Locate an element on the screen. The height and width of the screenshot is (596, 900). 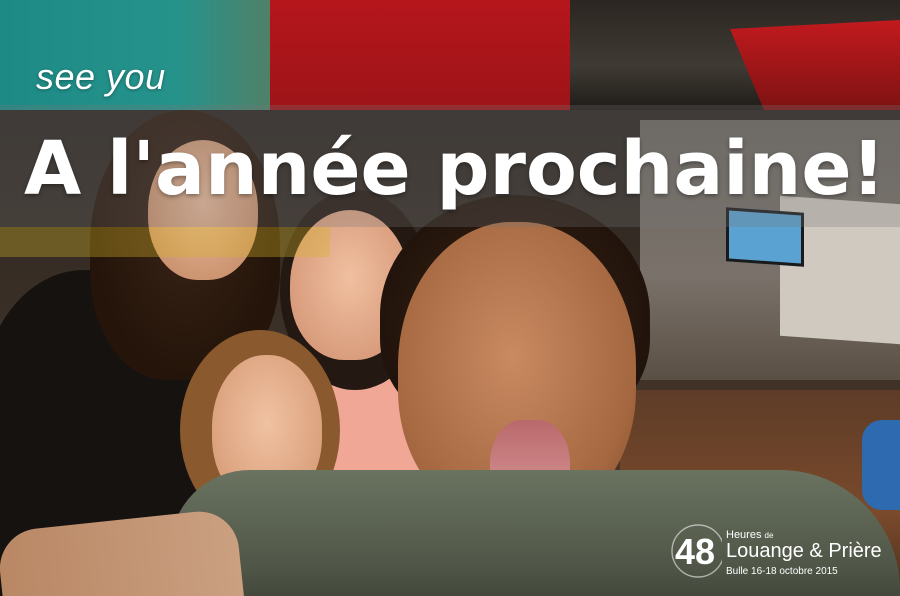
yellow-tint-band is located at coordinates (165, 242).